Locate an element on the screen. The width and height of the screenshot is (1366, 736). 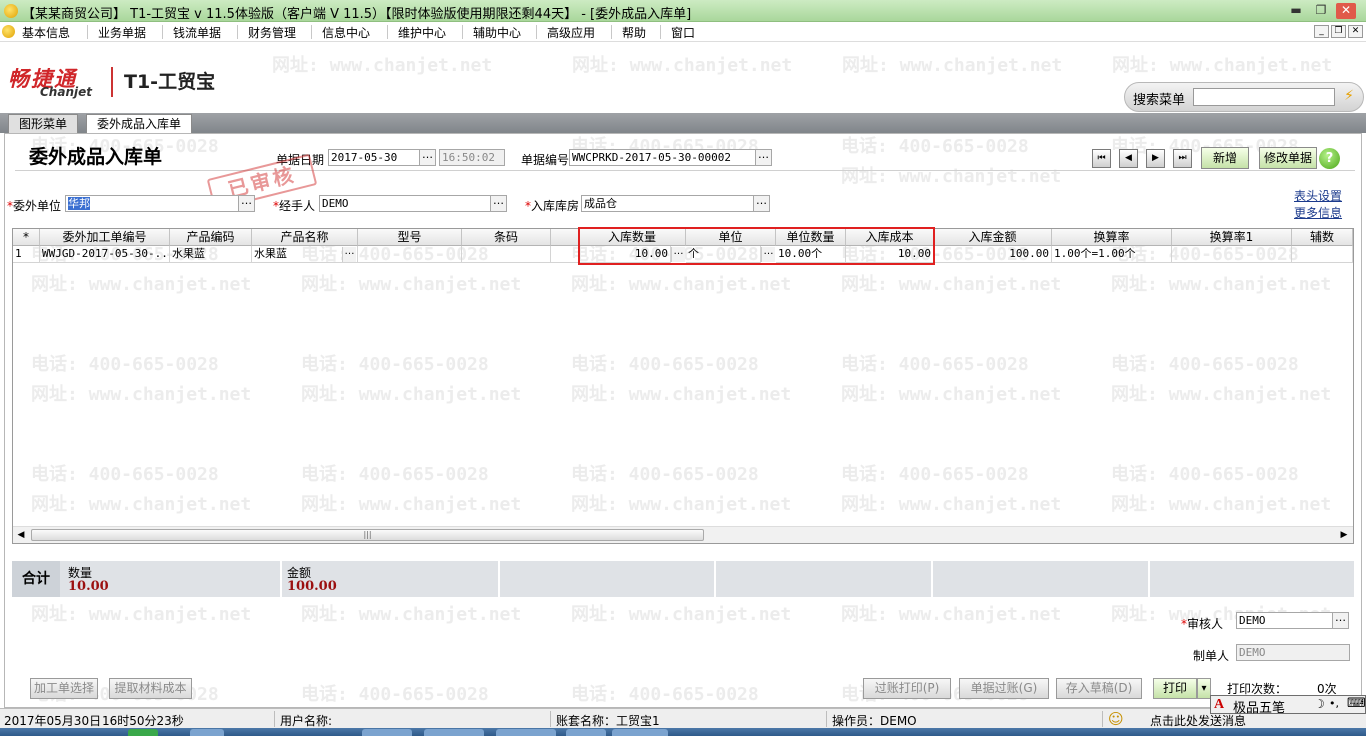
cell-barcode is located at coordinates (506, 254).